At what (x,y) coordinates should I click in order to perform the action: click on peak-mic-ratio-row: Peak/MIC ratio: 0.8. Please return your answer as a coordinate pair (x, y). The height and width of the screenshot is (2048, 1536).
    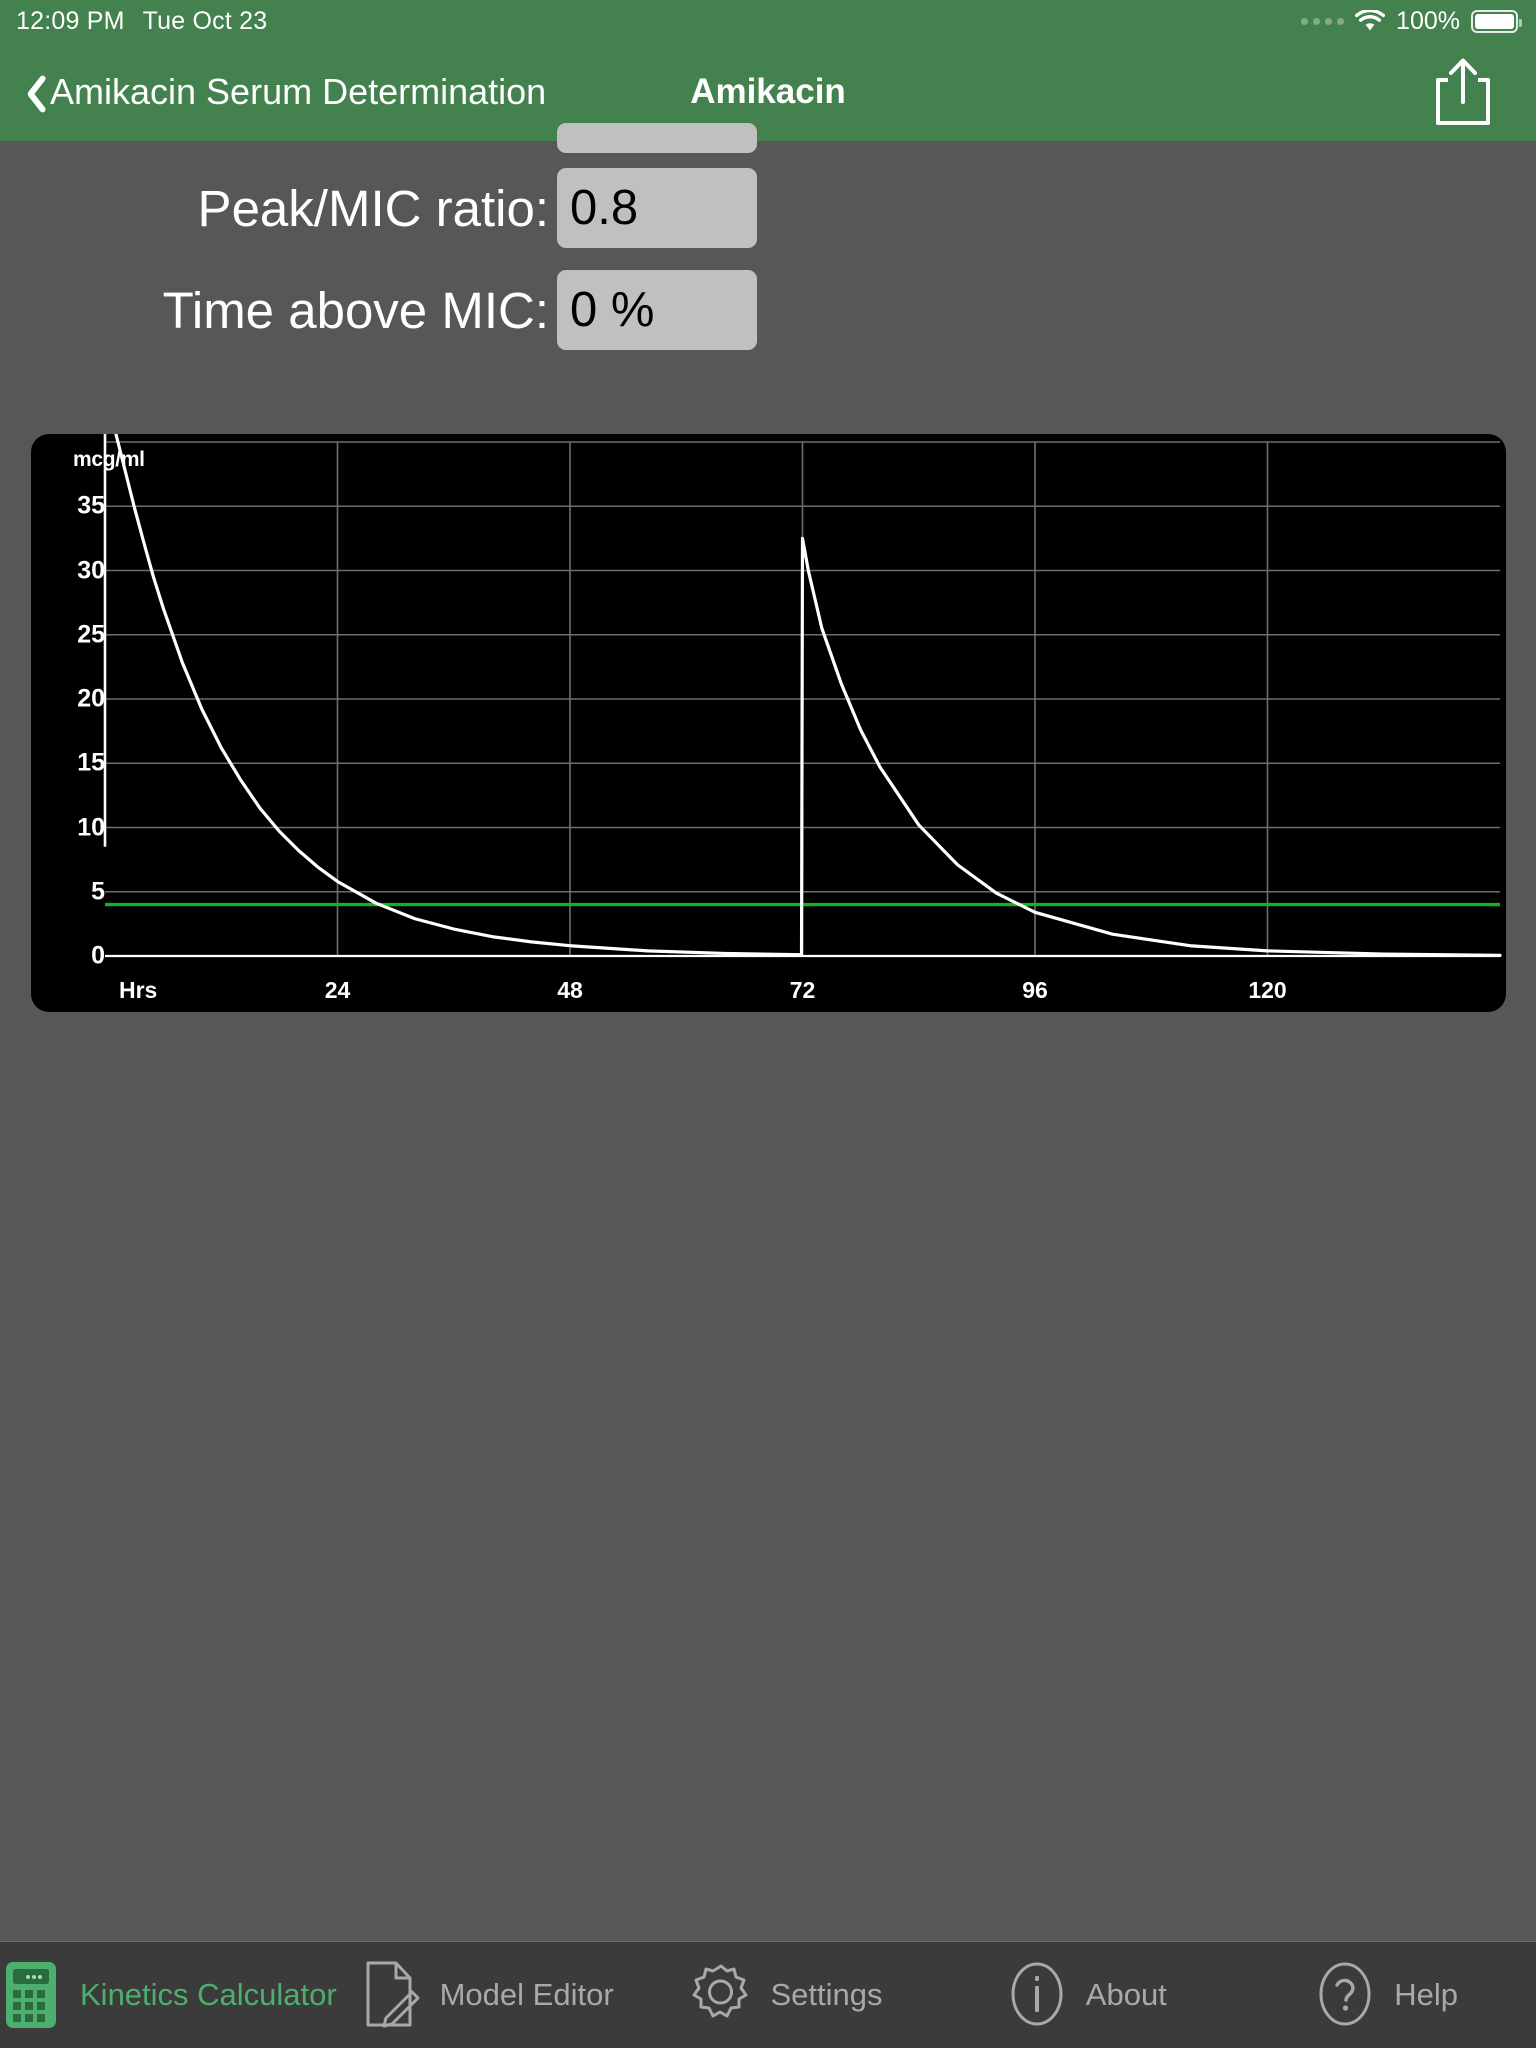
    Looking at the image, I should click on (768, 208).